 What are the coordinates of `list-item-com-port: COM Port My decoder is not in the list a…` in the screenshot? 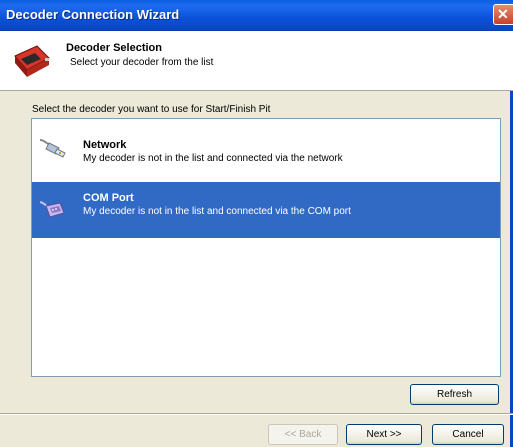 It's located at (266, 210).